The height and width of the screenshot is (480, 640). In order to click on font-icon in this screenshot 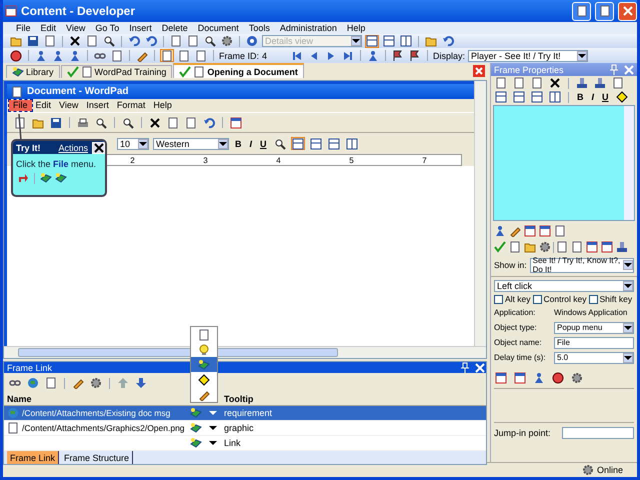, I will do `click(582, 83)`.